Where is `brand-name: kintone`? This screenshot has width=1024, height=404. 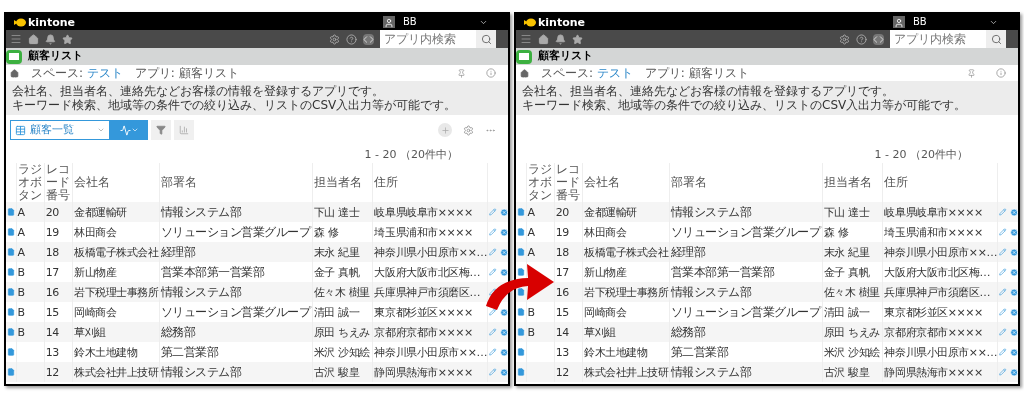 brand-name: kintone is located at coordinates (562, 22).